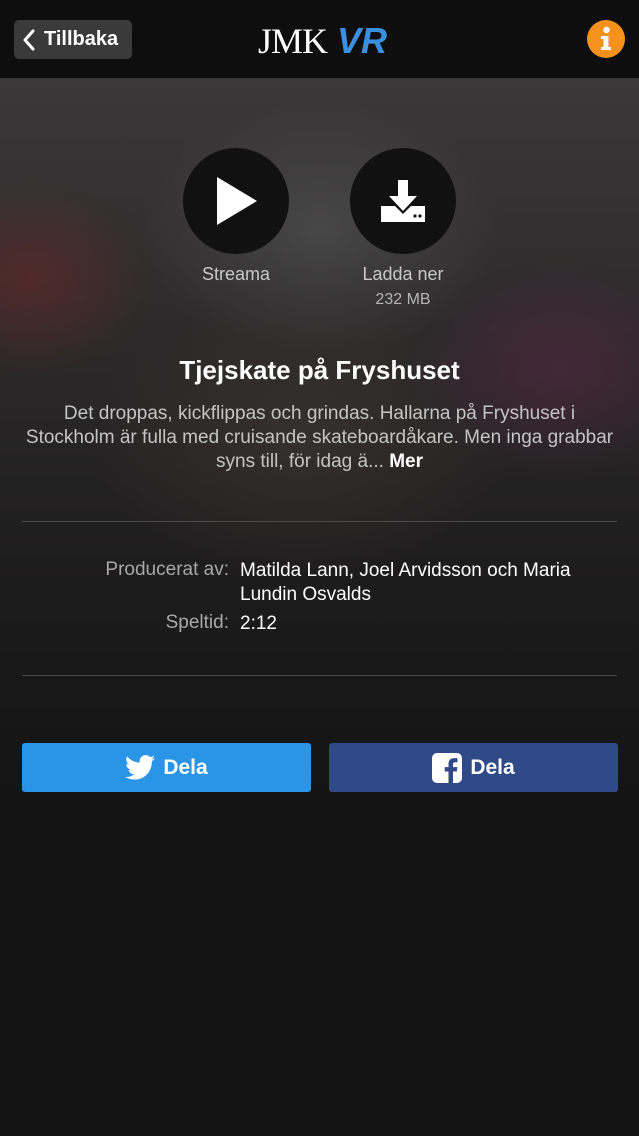 The image size is (639, 1136). Describe the element at coordinates (362, 40) in the screenshot. I see `logo-accent: VR` at that location.